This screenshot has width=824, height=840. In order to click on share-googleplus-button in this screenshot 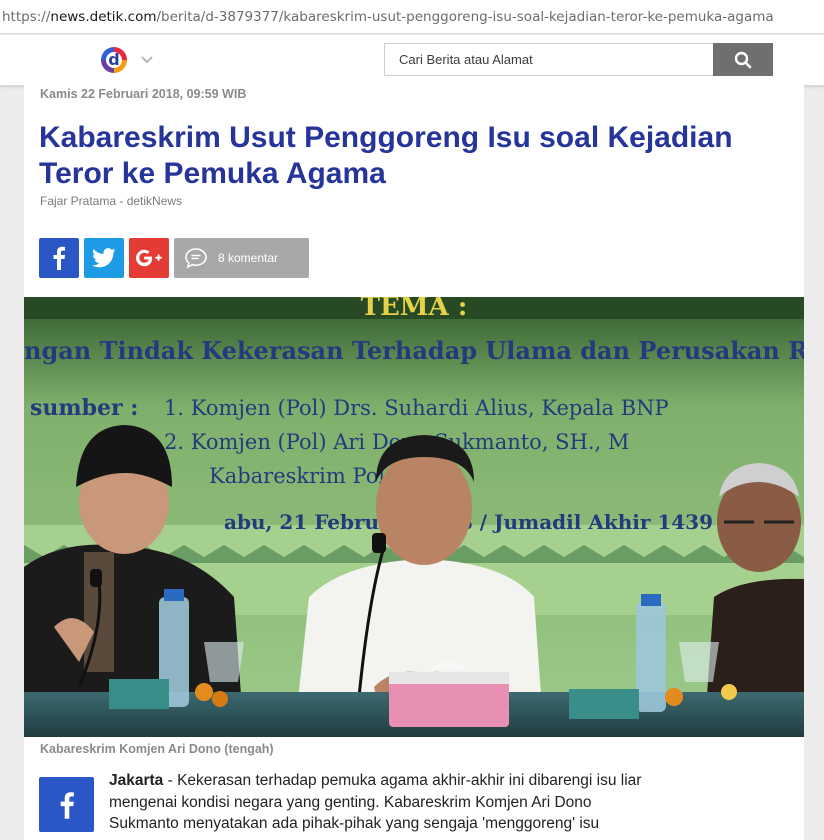, I will do `click(149, 258)`.